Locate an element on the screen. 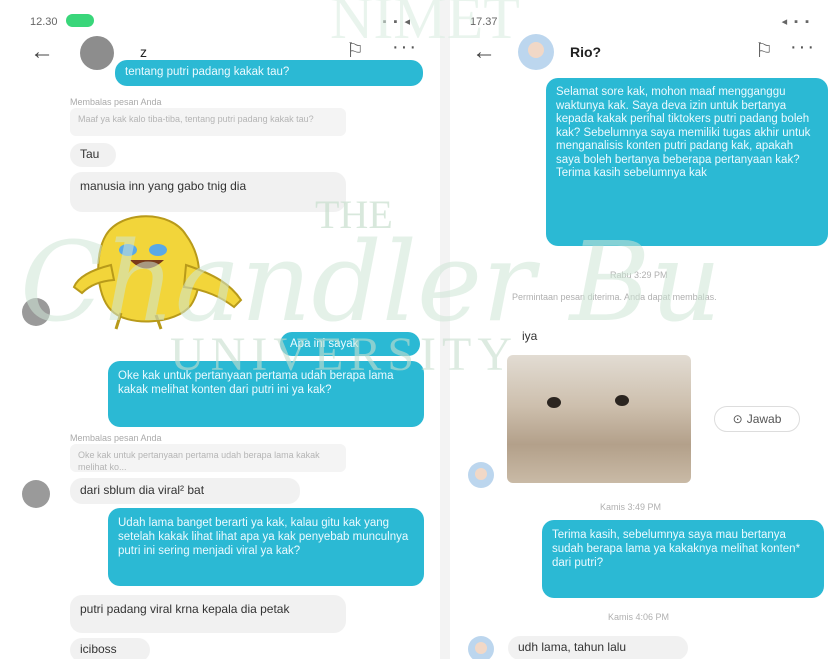 The height and width of the screenshot is (659, 833). contact-name: Rio? is located at coordinates (585, 52).